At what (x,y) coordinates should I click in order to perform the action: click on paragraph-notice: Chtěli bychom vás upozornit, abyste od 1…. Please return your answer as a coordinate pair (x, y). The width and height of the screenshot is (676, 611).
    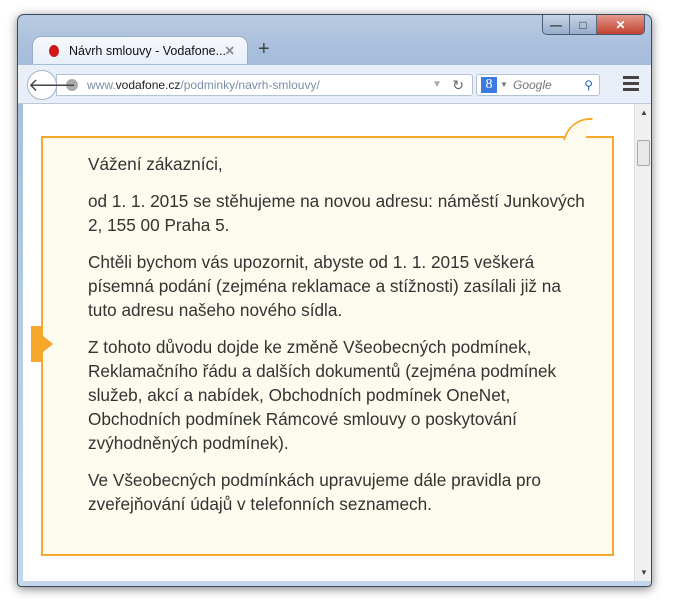
    Looking at the image, I should click on (324, 286).